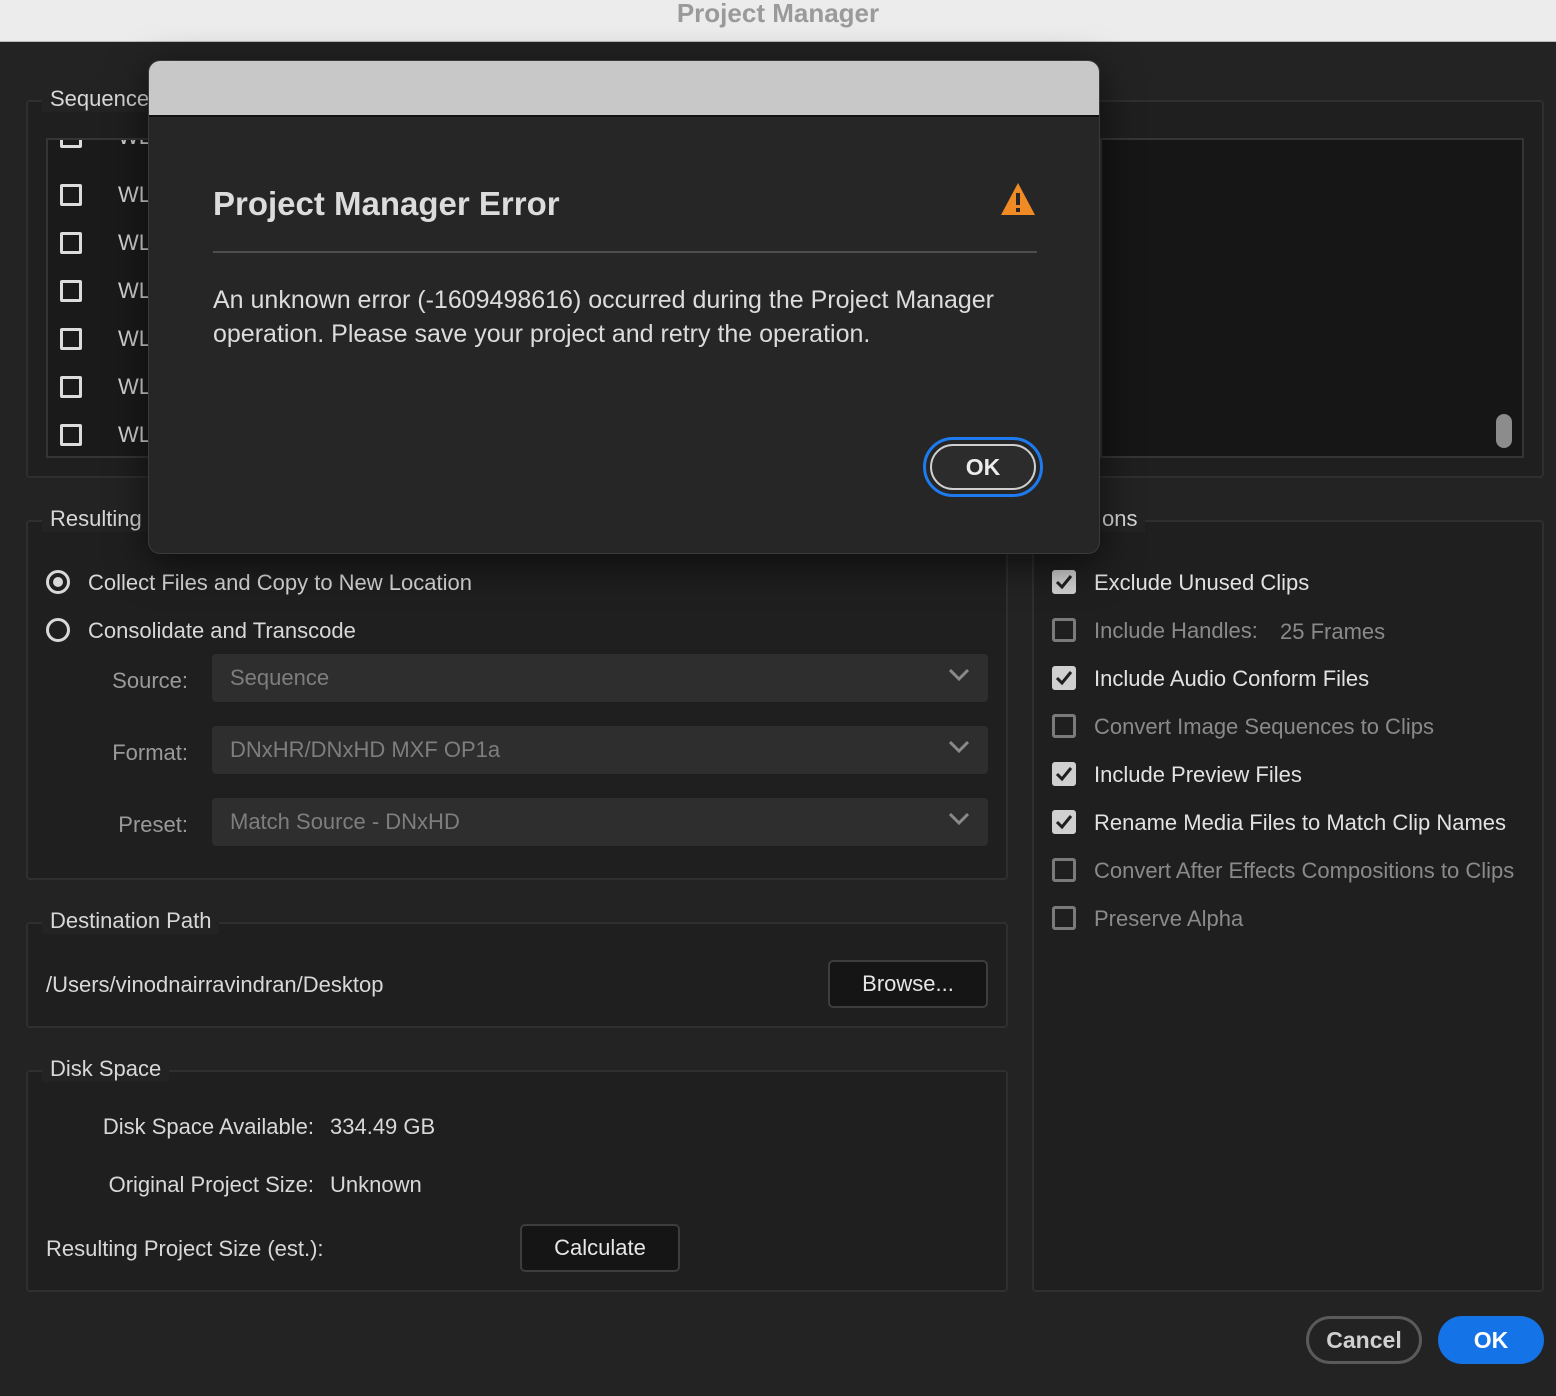 This screenshot has width=1556, height=1396. What do you see at coordinates (1120, 519) in the screenshot?
I see `options-group-label: ons` at bounding box center [1120, 519].